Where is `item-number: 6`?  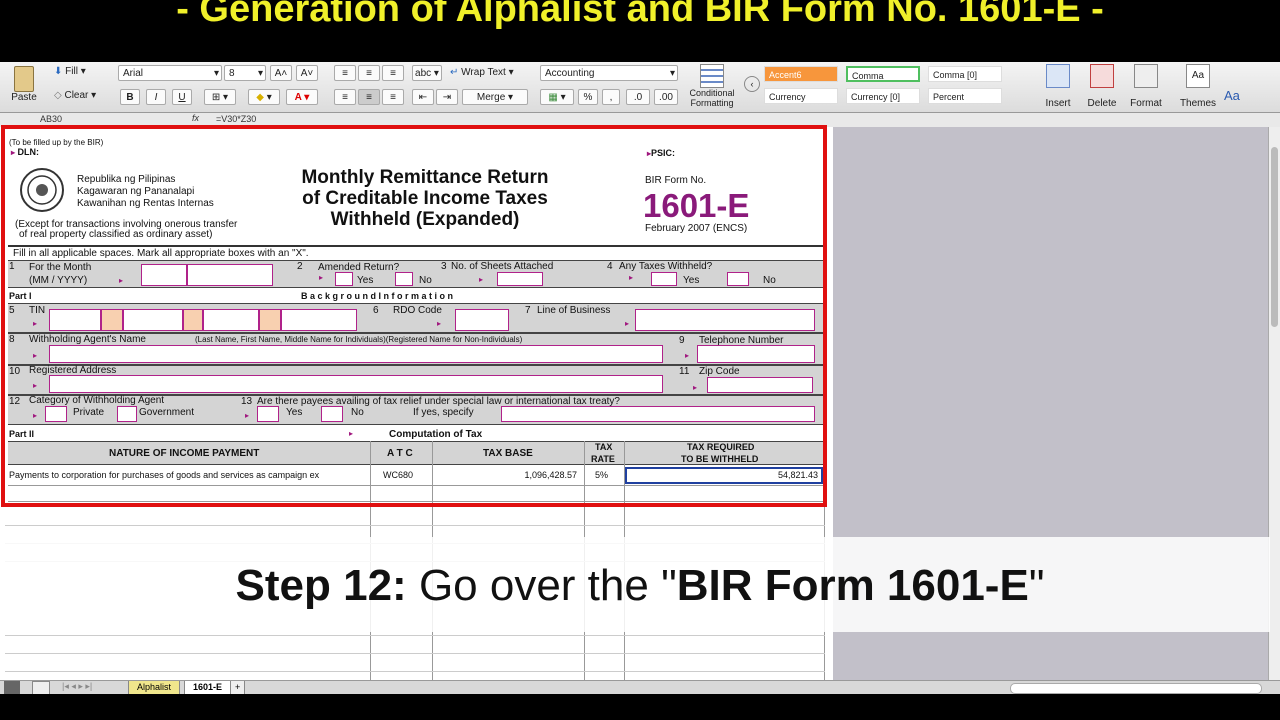
item-number: 6 is located at coordinates (376, 310).